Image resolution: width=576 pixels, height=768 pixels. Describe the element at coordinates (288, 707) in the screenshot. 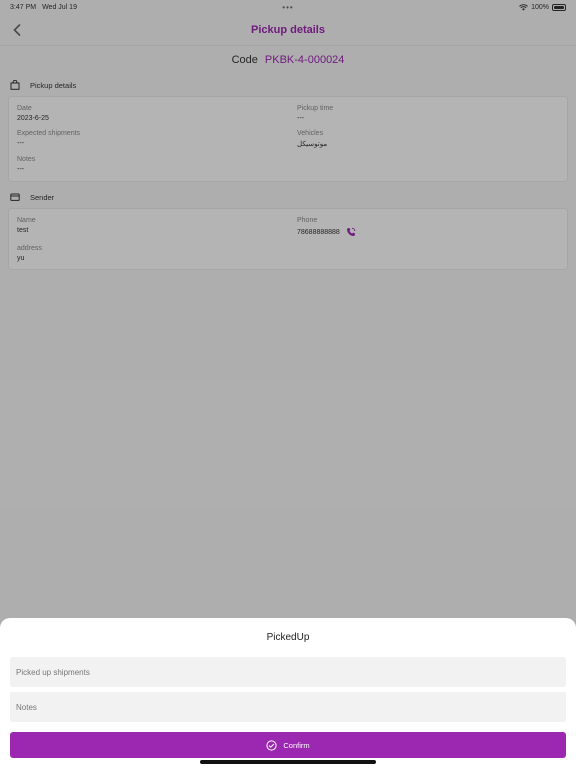

I see `notes-input` at that location.